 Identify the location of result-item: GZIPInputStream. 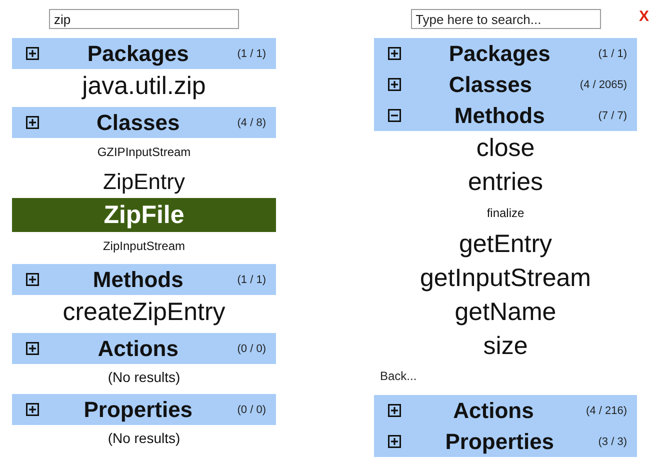
(144, 152).